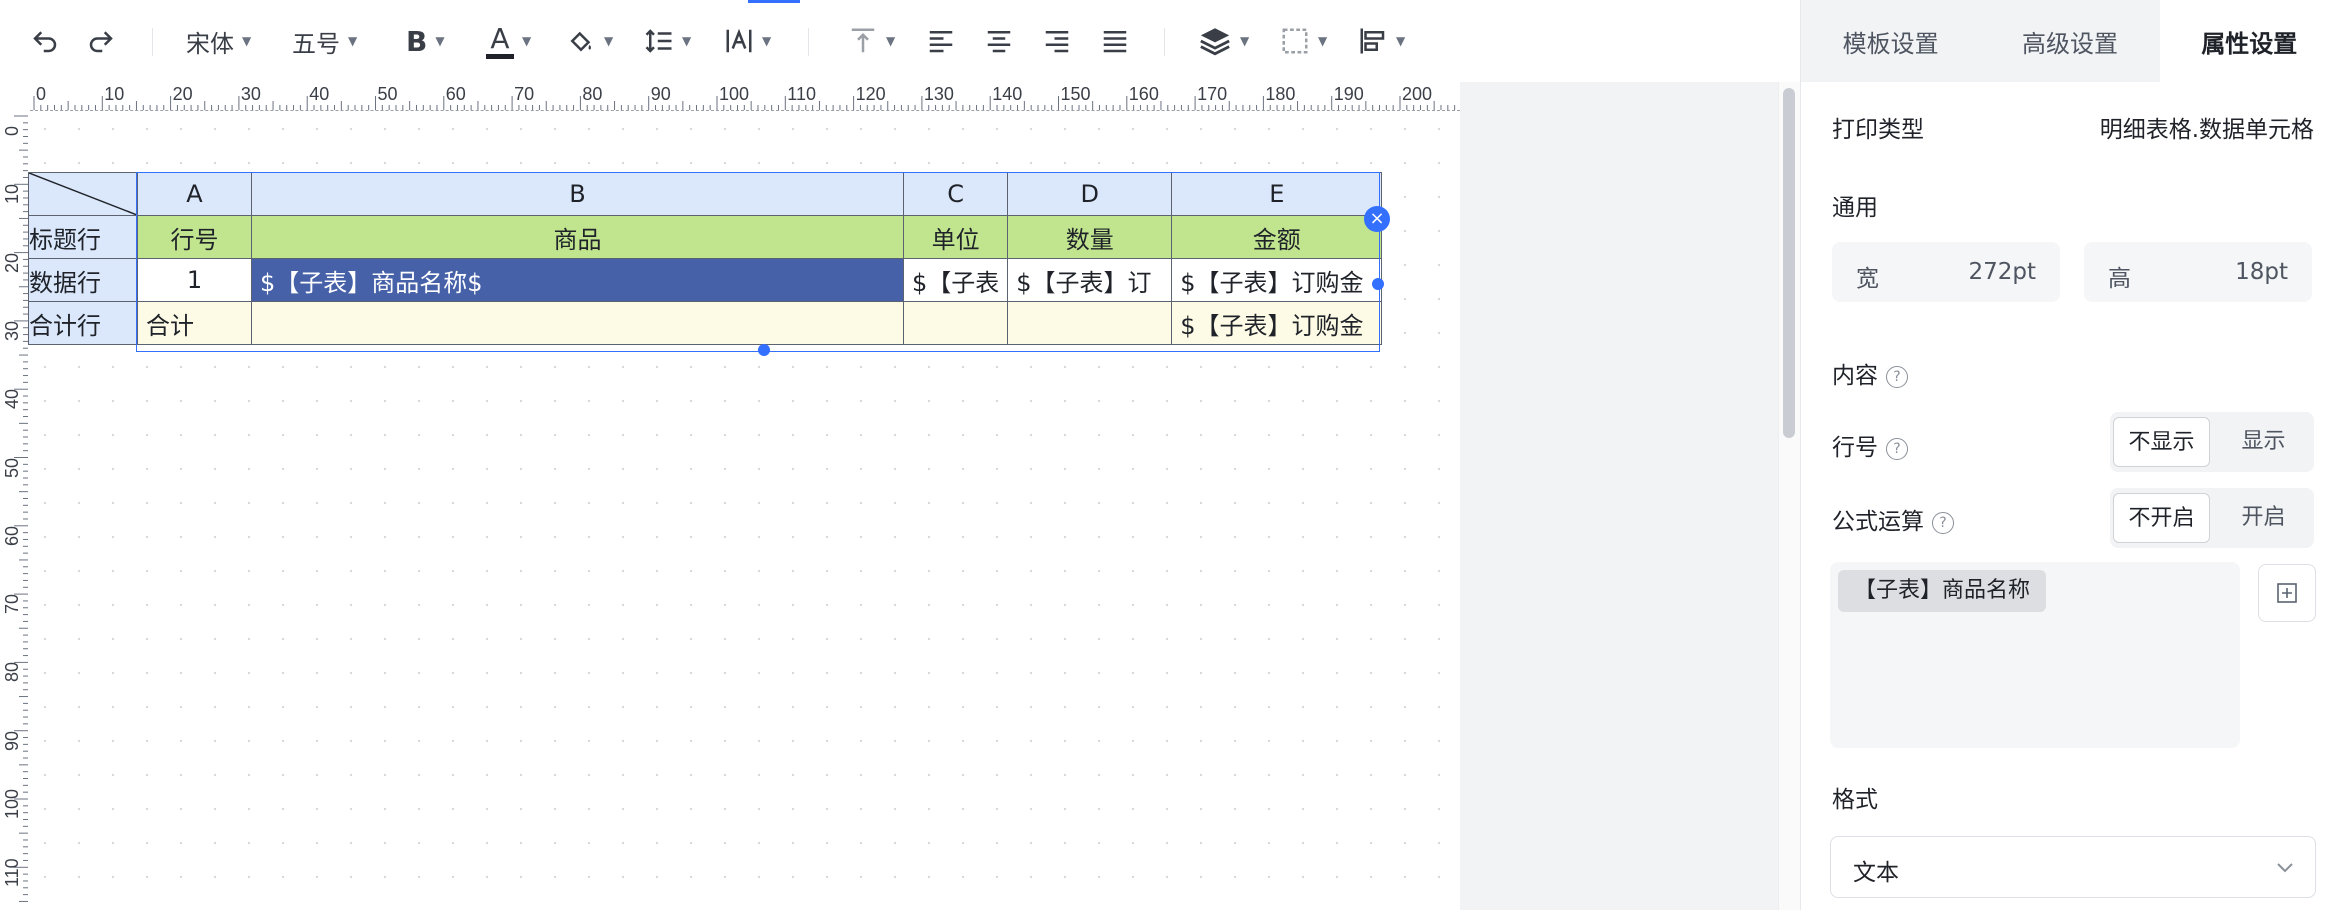  What do you see at coordinates (1878, 522) in the screenshot?
I see `formula-label: 公式运算` at bounding box center [1878, 522].